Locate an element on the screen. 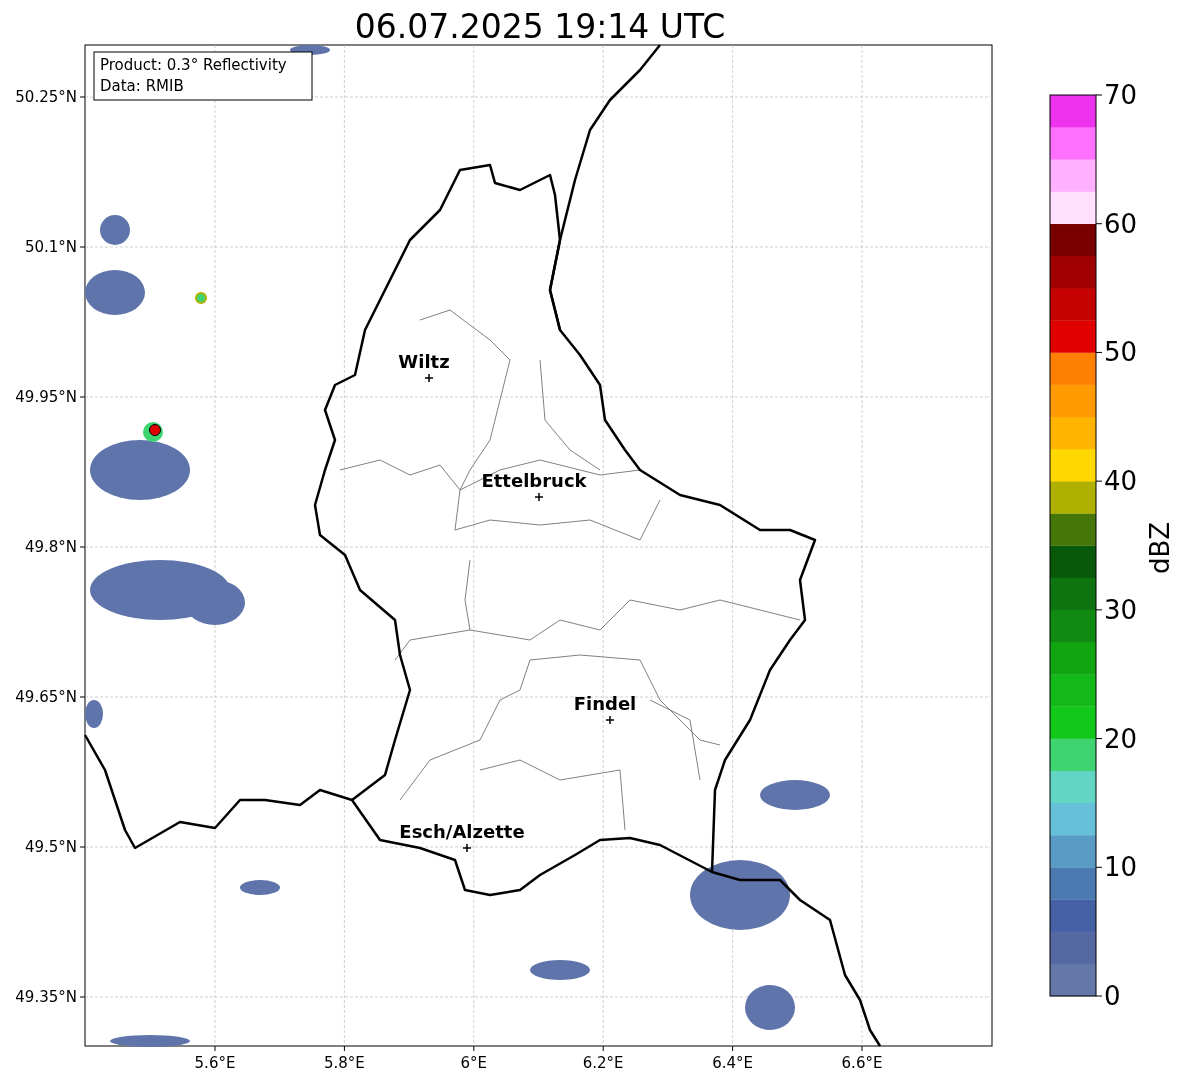  colorbar-tick-label: 10 is located at coordinates (1121, 867).